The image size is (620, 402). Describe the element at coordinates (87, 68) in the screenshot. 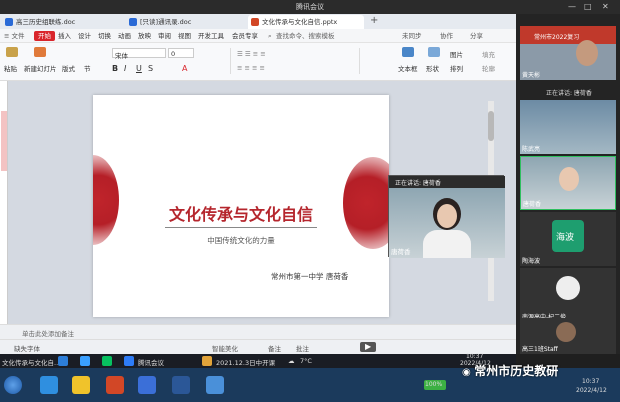

I see `section-label: 节` at that location.